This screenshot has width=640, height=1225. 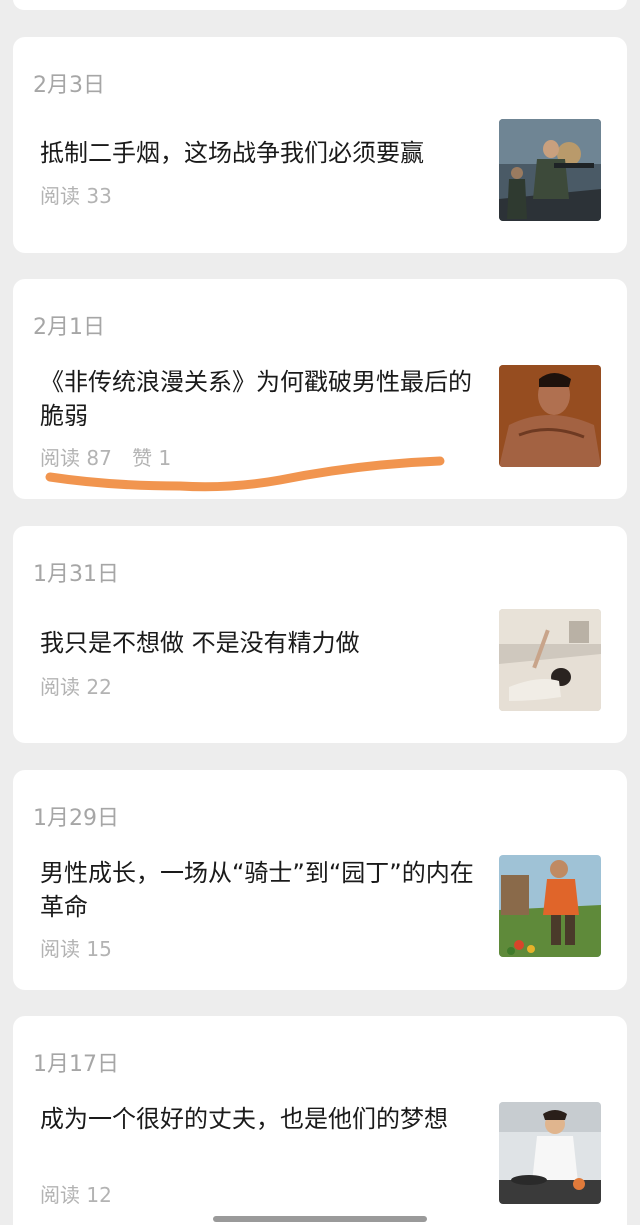 I want to click on soldiers-battle-image, so click(x=550, y=170).